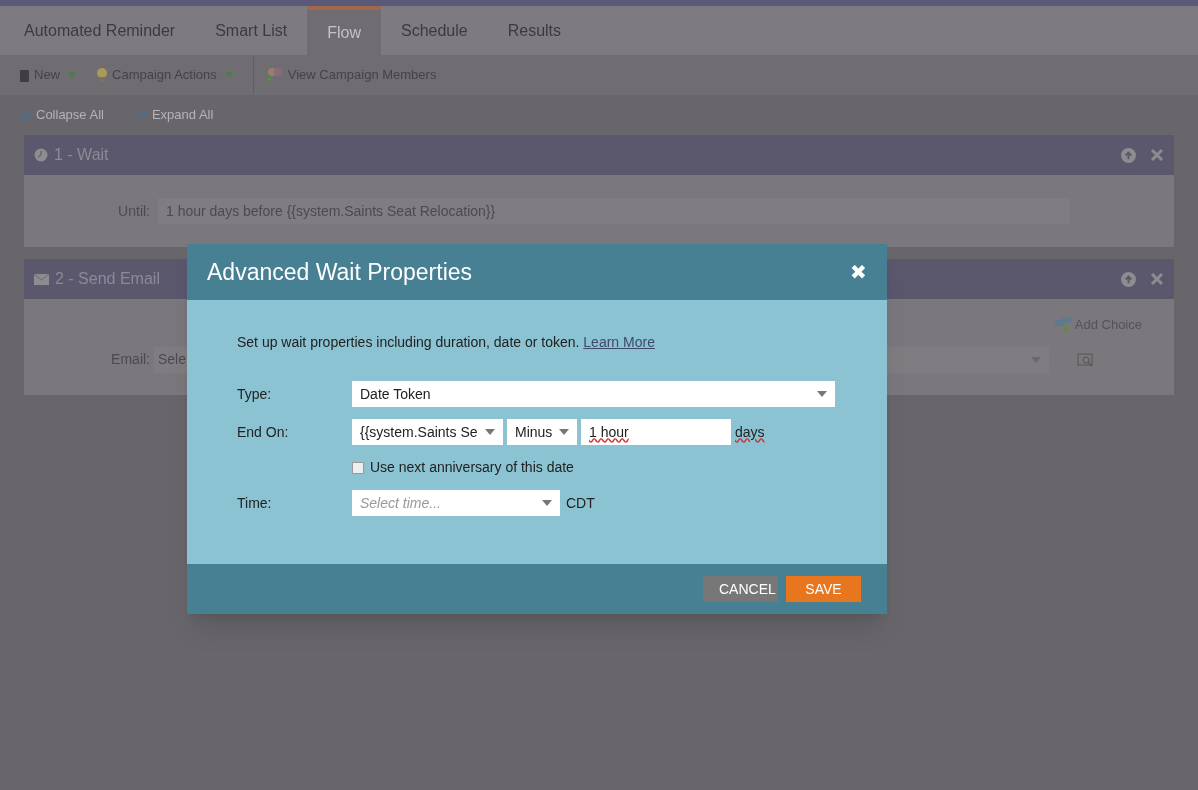 This screenshot has width=1198, height=790. What do you see at coordinates (41, 279) in the screenshot?
I see `envelope-icon` at bounding box center [41, 279].